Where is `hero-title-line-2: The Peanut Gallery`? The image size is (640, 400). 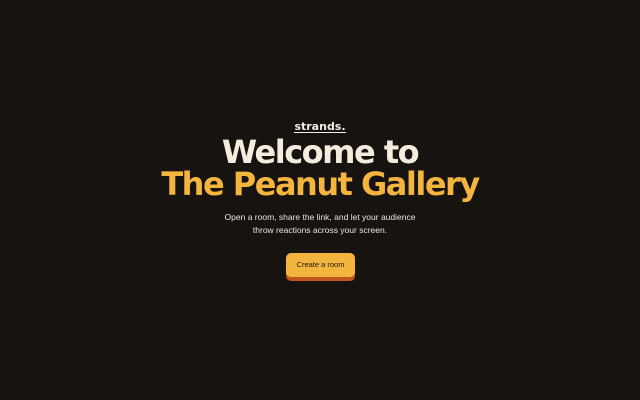
hero-title-line-2: The Peanut Gallery is located at coordinates (320, 184).